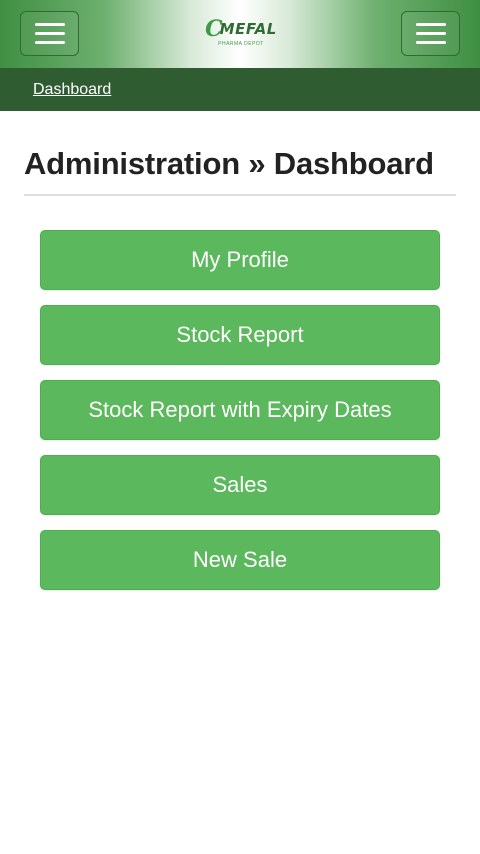 The width and height of the screenshot is (480, 854). I want to click on my-profile-button: My Profile, so click(240, 260).